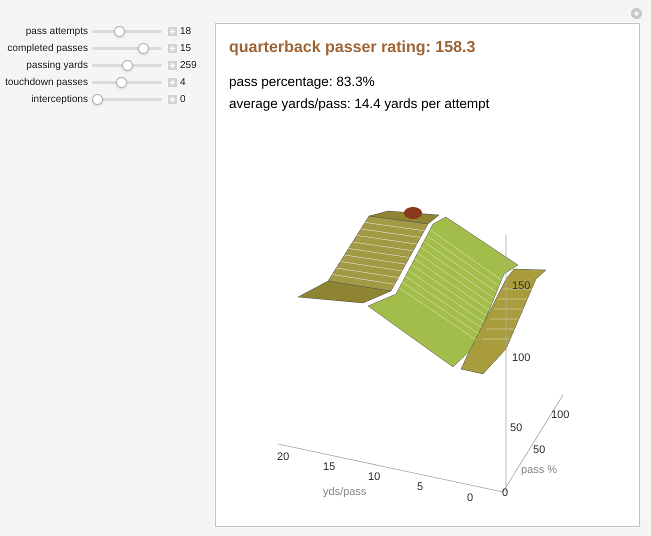 The image size is (651, 536). Describe the element at coordinates (186, 32) in the screenshot. I see `slider-value: 18` at that location.